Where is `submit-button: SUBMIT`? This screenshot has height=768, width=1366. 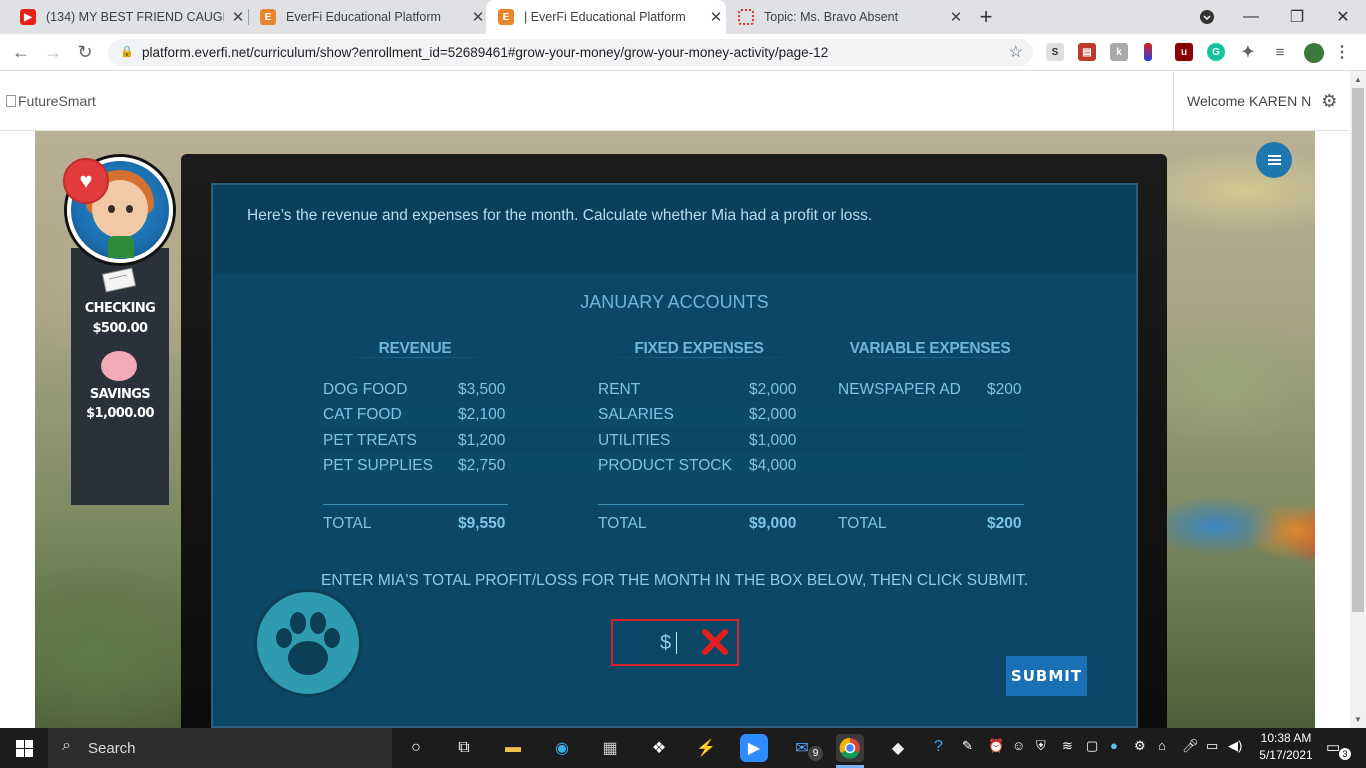 submit-button: SUBMIT is located at coordinates (1046, 676).